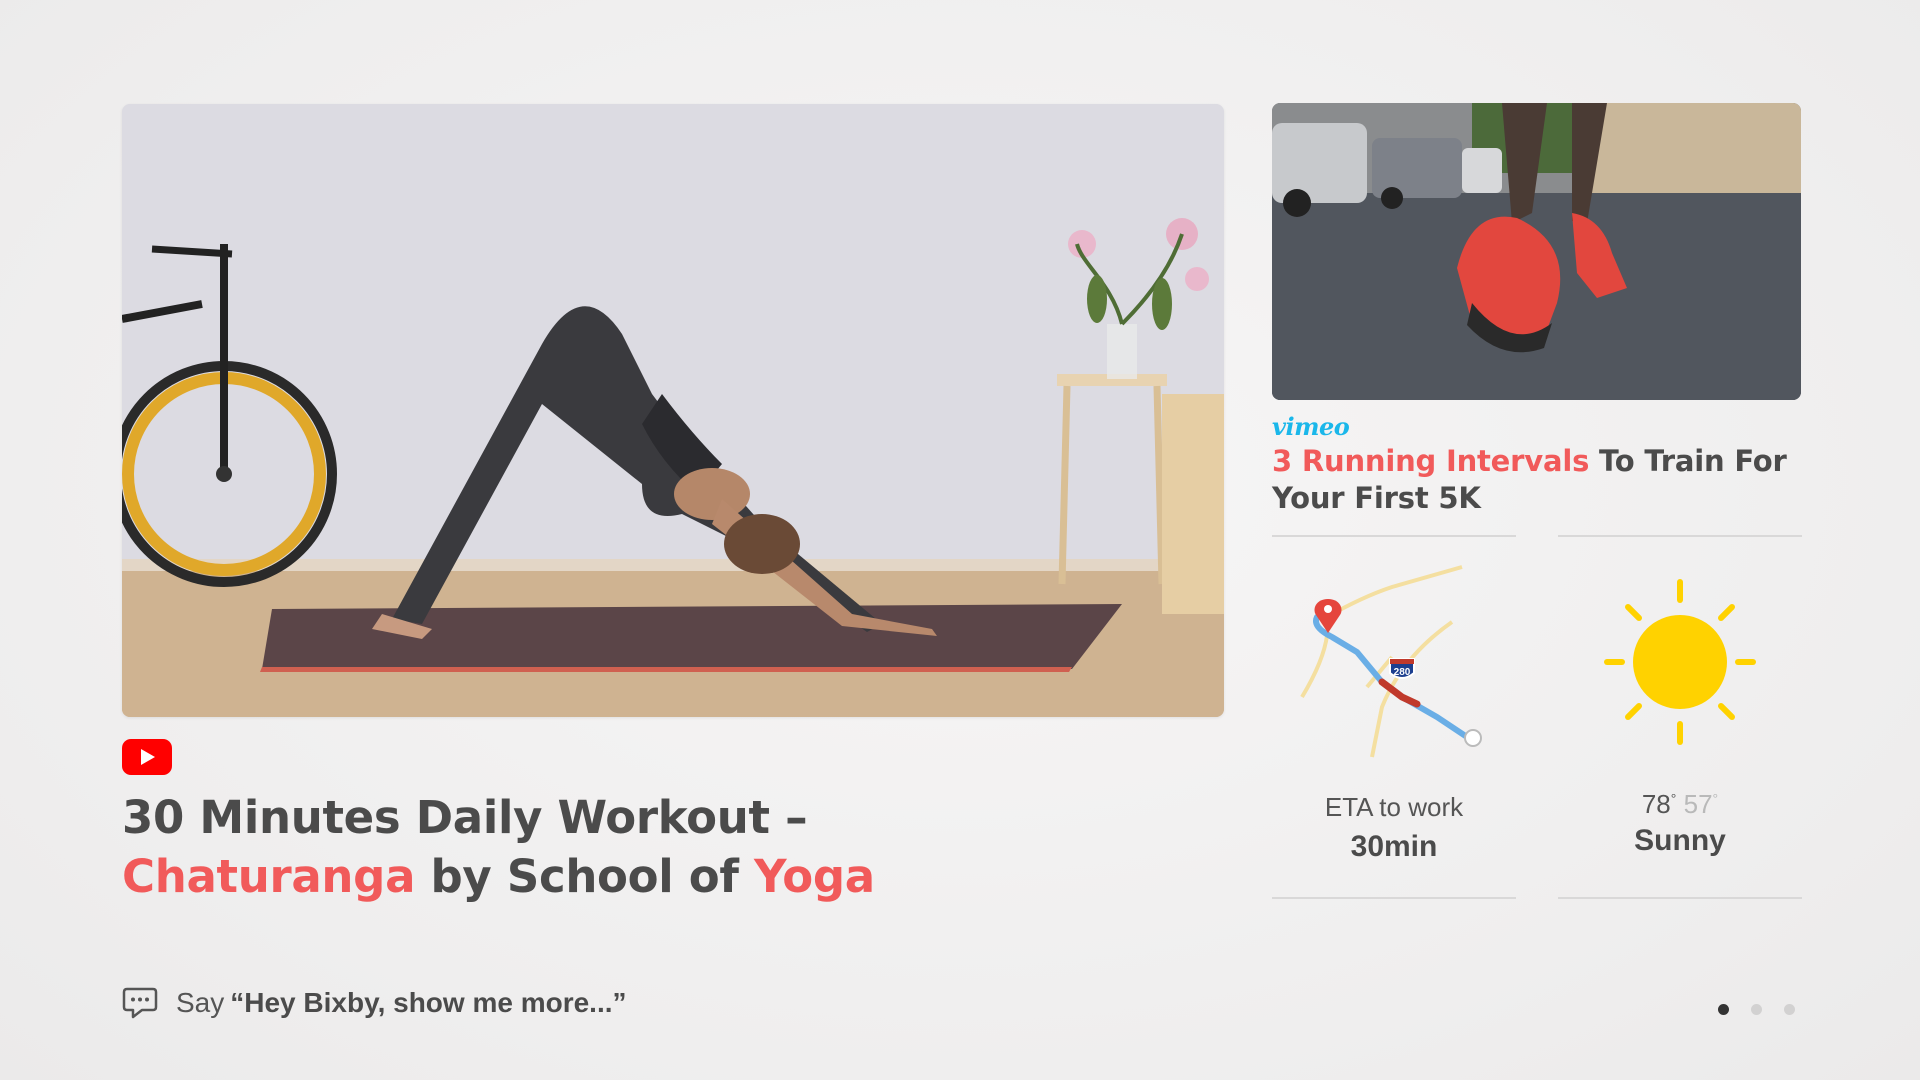  Describe the element at coordinates (1391, 661) in the screenshot. I see `commute-map-icon: 280` at that location.